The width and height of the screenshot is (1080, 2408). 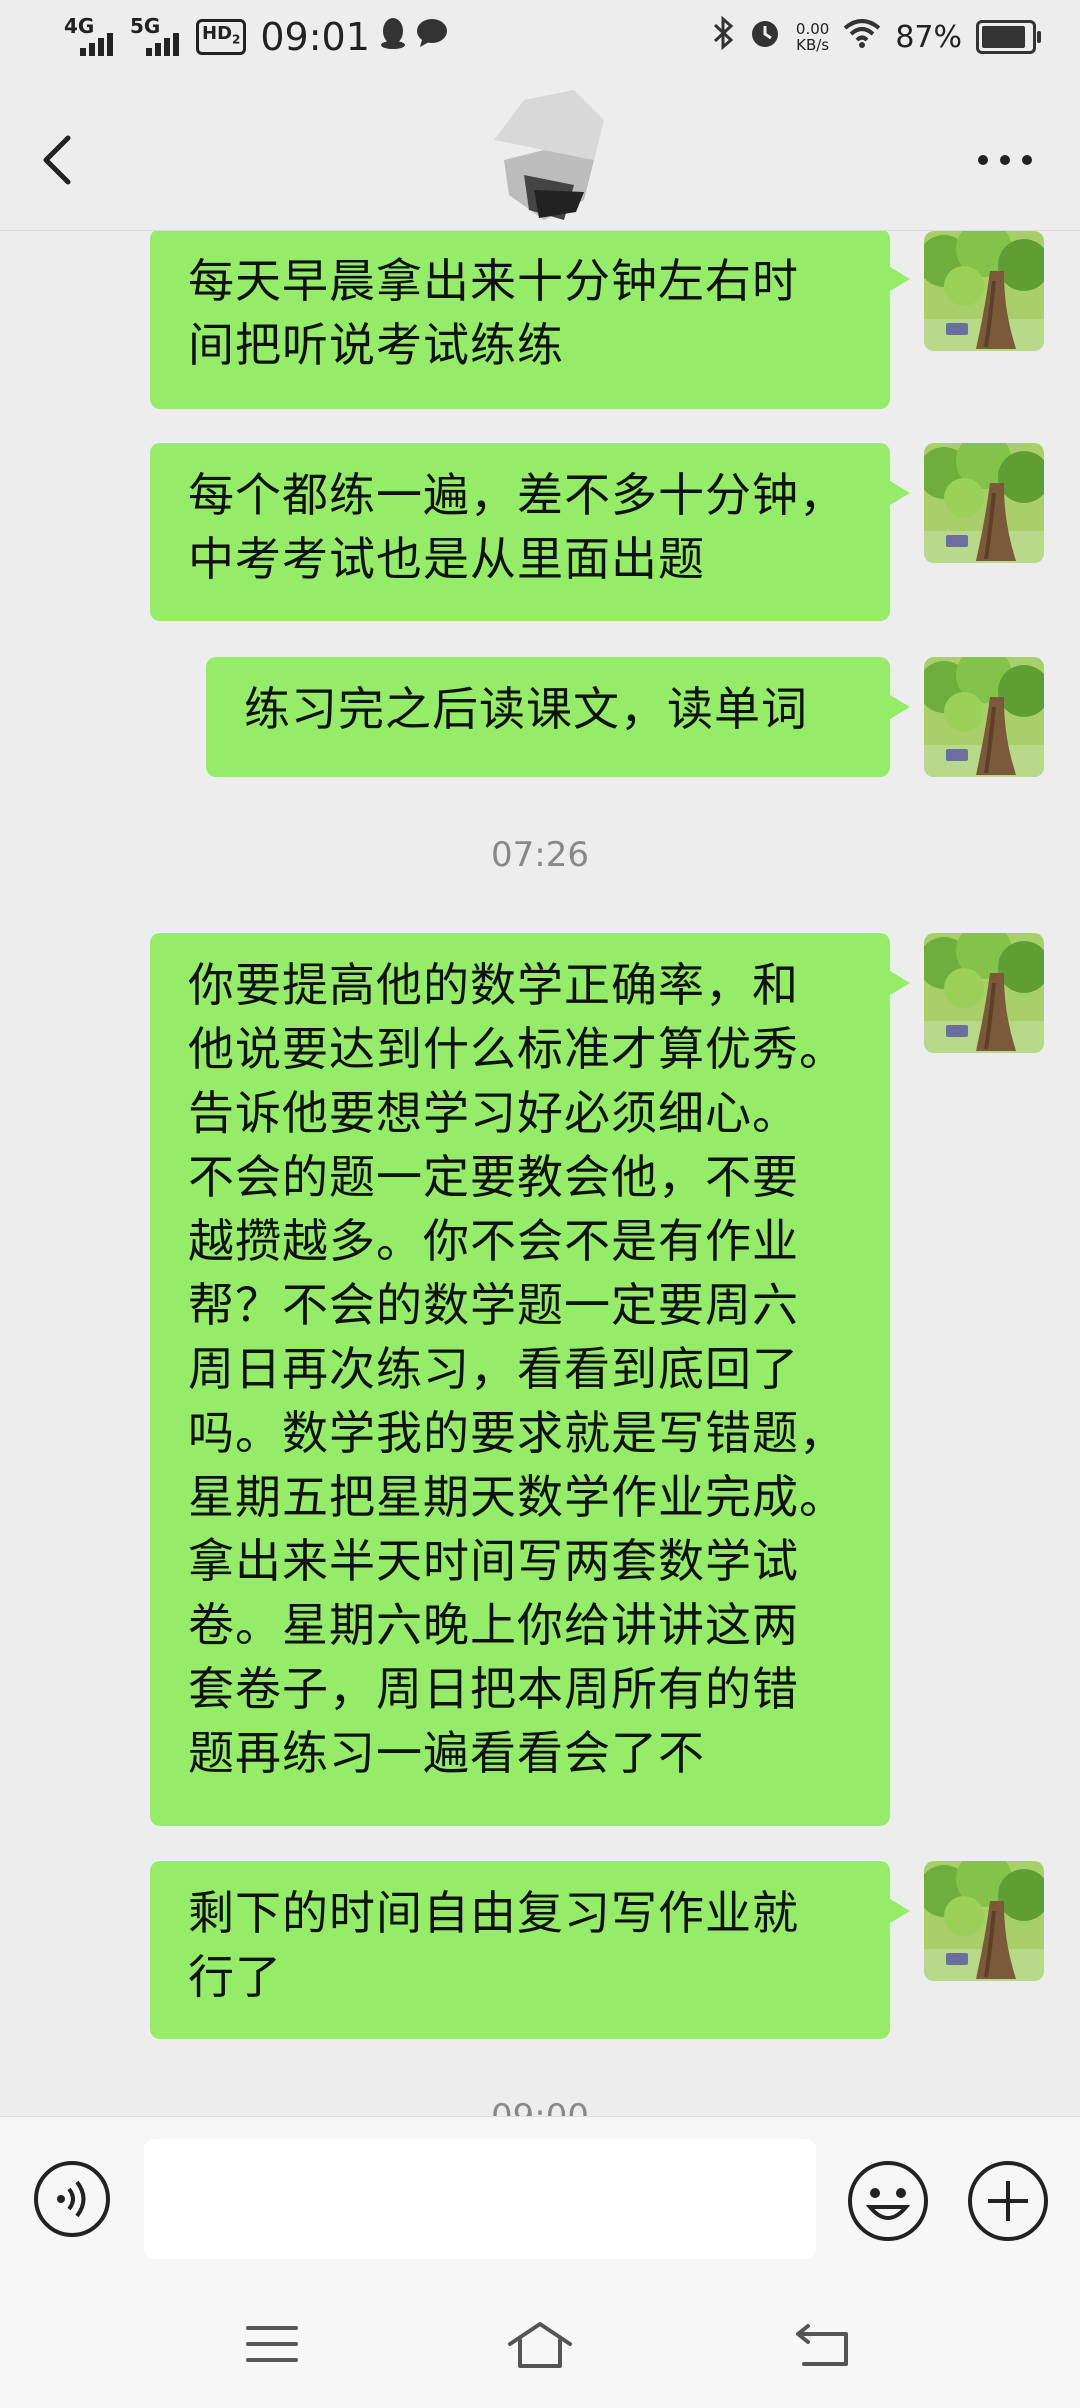 I want to click on message-bubble: 练习完之后读课文，读单词, so click(x=558, y=717).